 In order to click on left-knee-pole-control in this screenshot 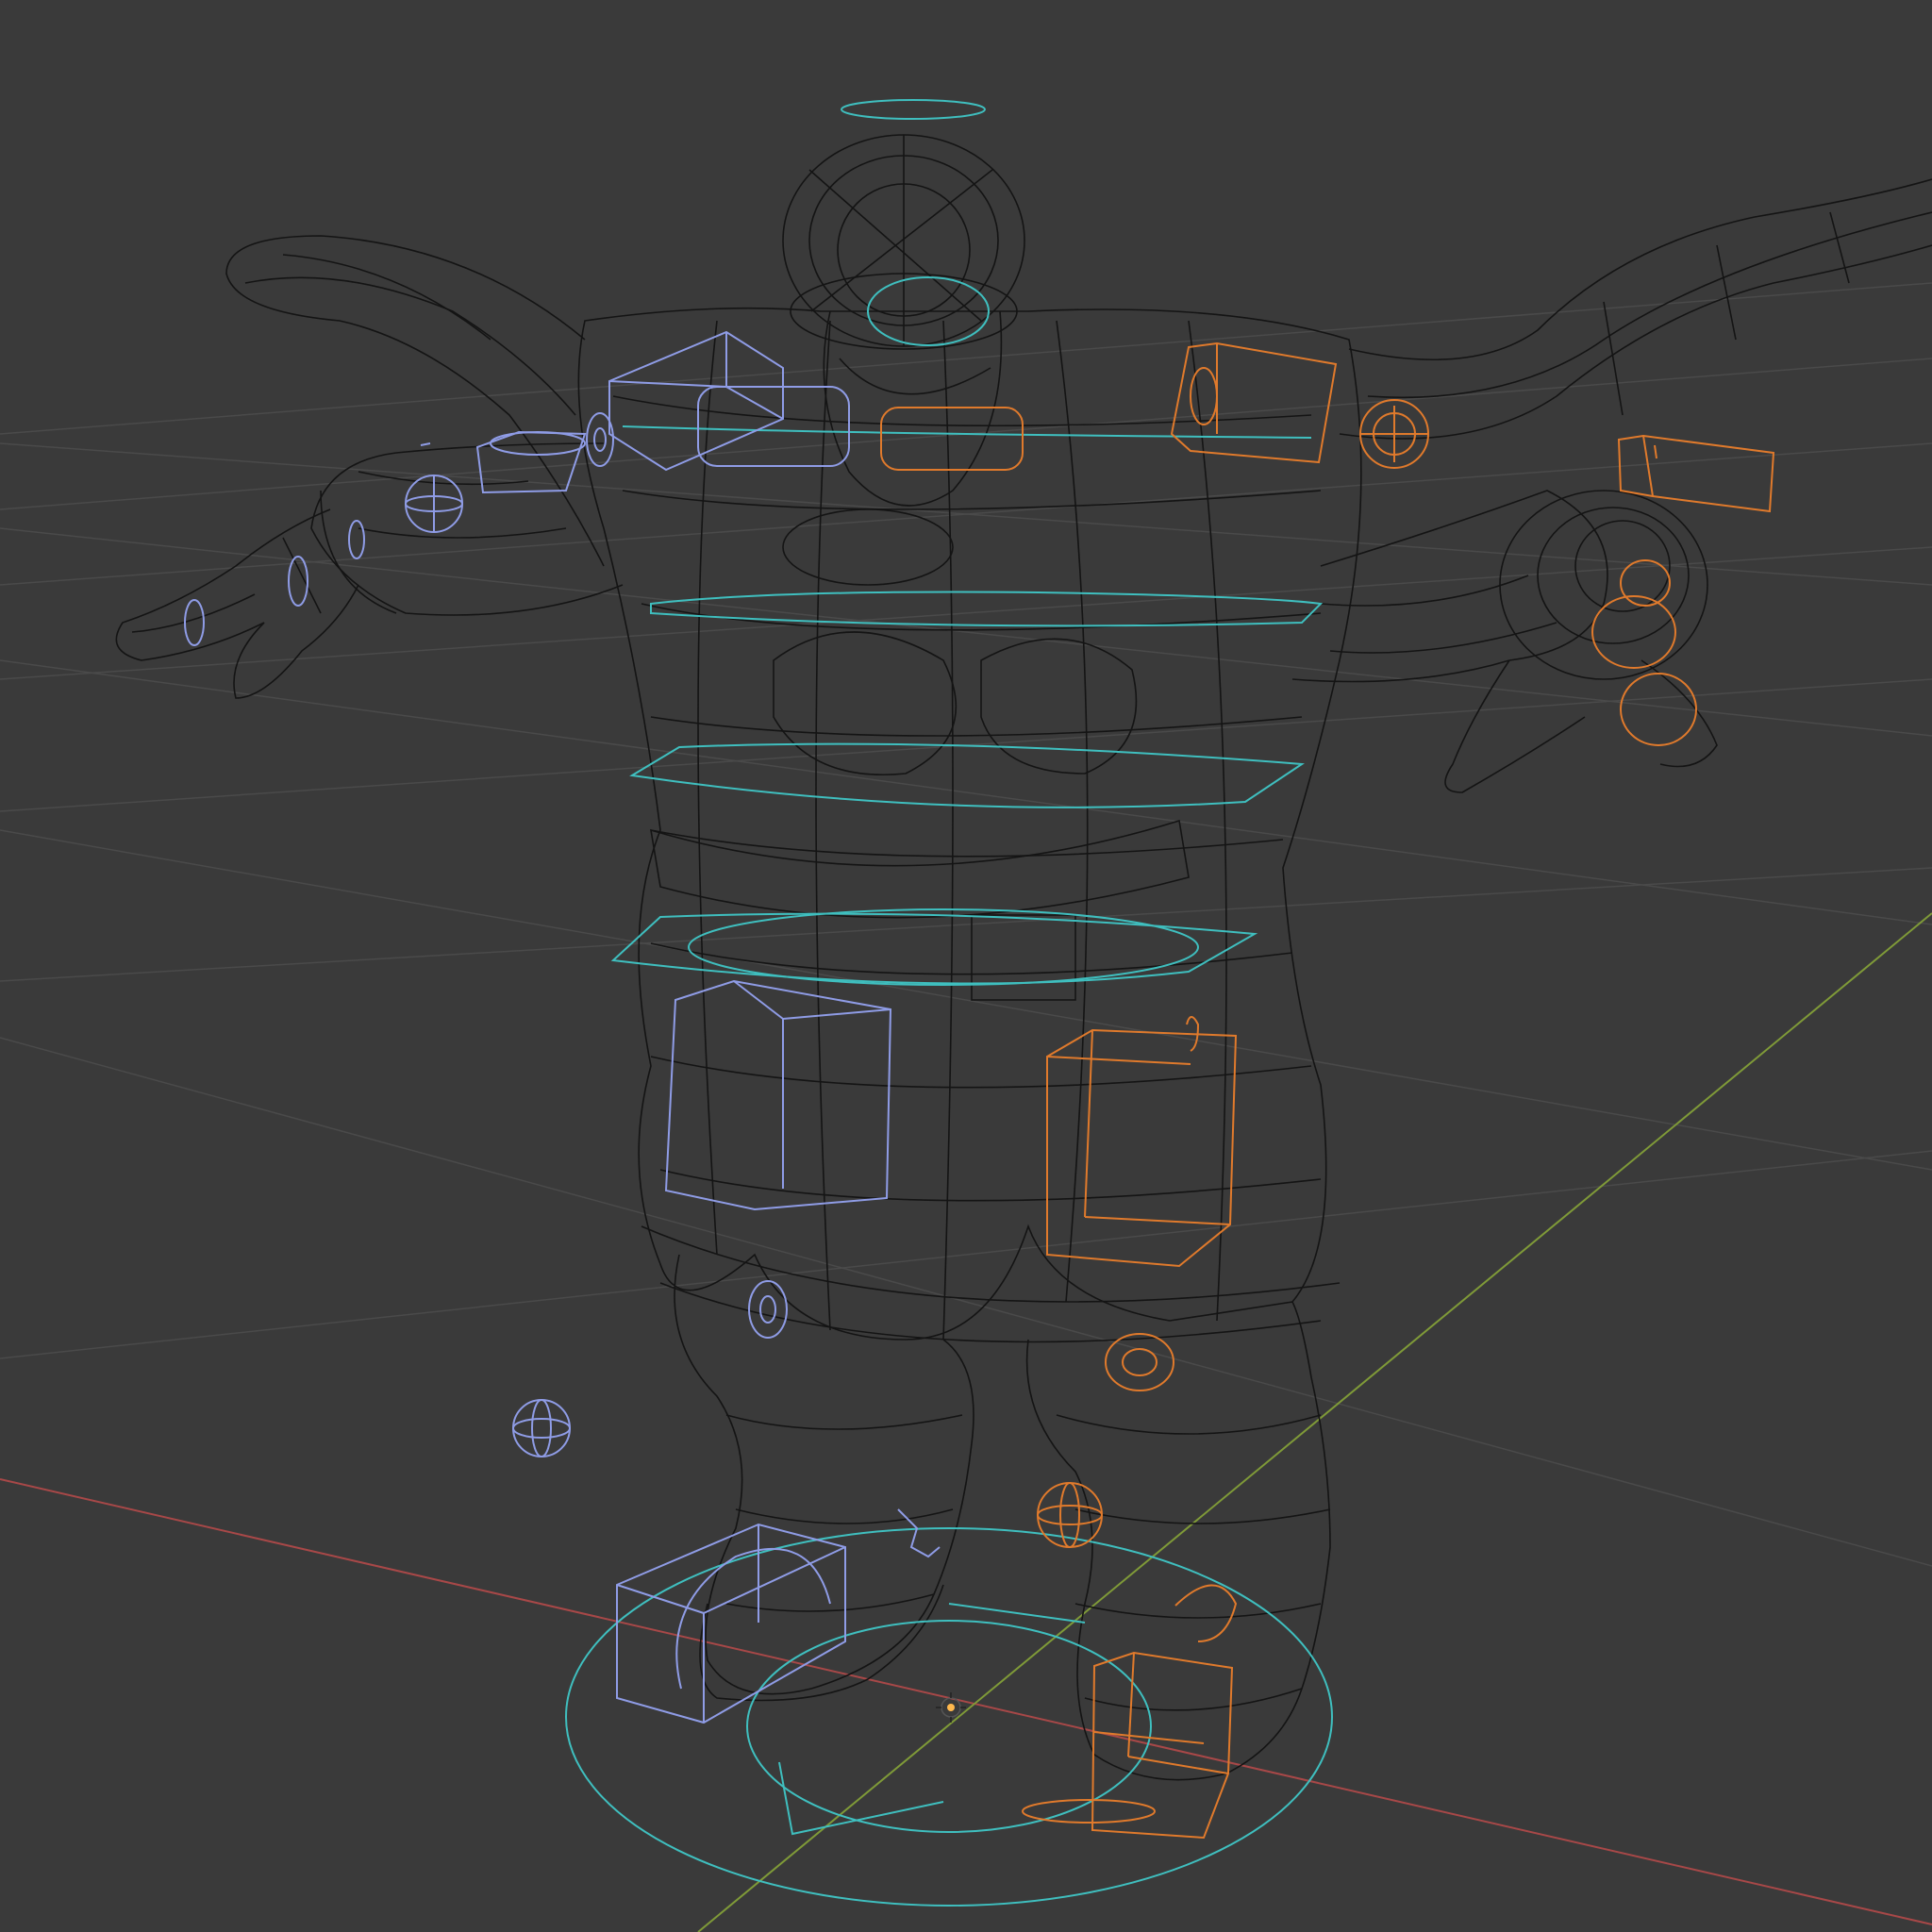, I will do `click(541, 1428)`.